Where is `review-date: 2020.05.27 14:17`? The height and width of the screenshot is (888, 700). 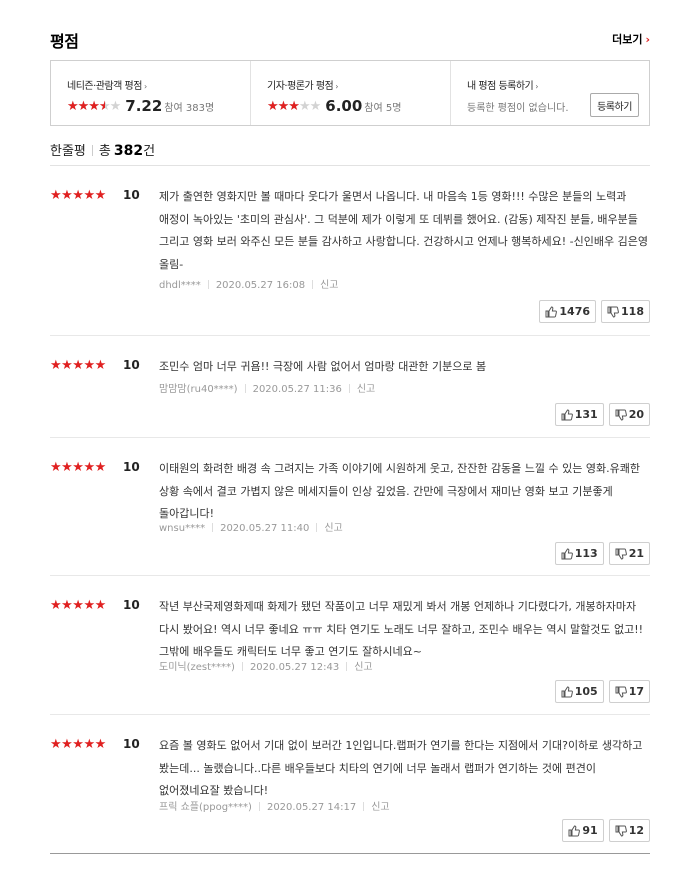
review-date: 2020.05.27 14:17 is located at coordinates (311, 807).